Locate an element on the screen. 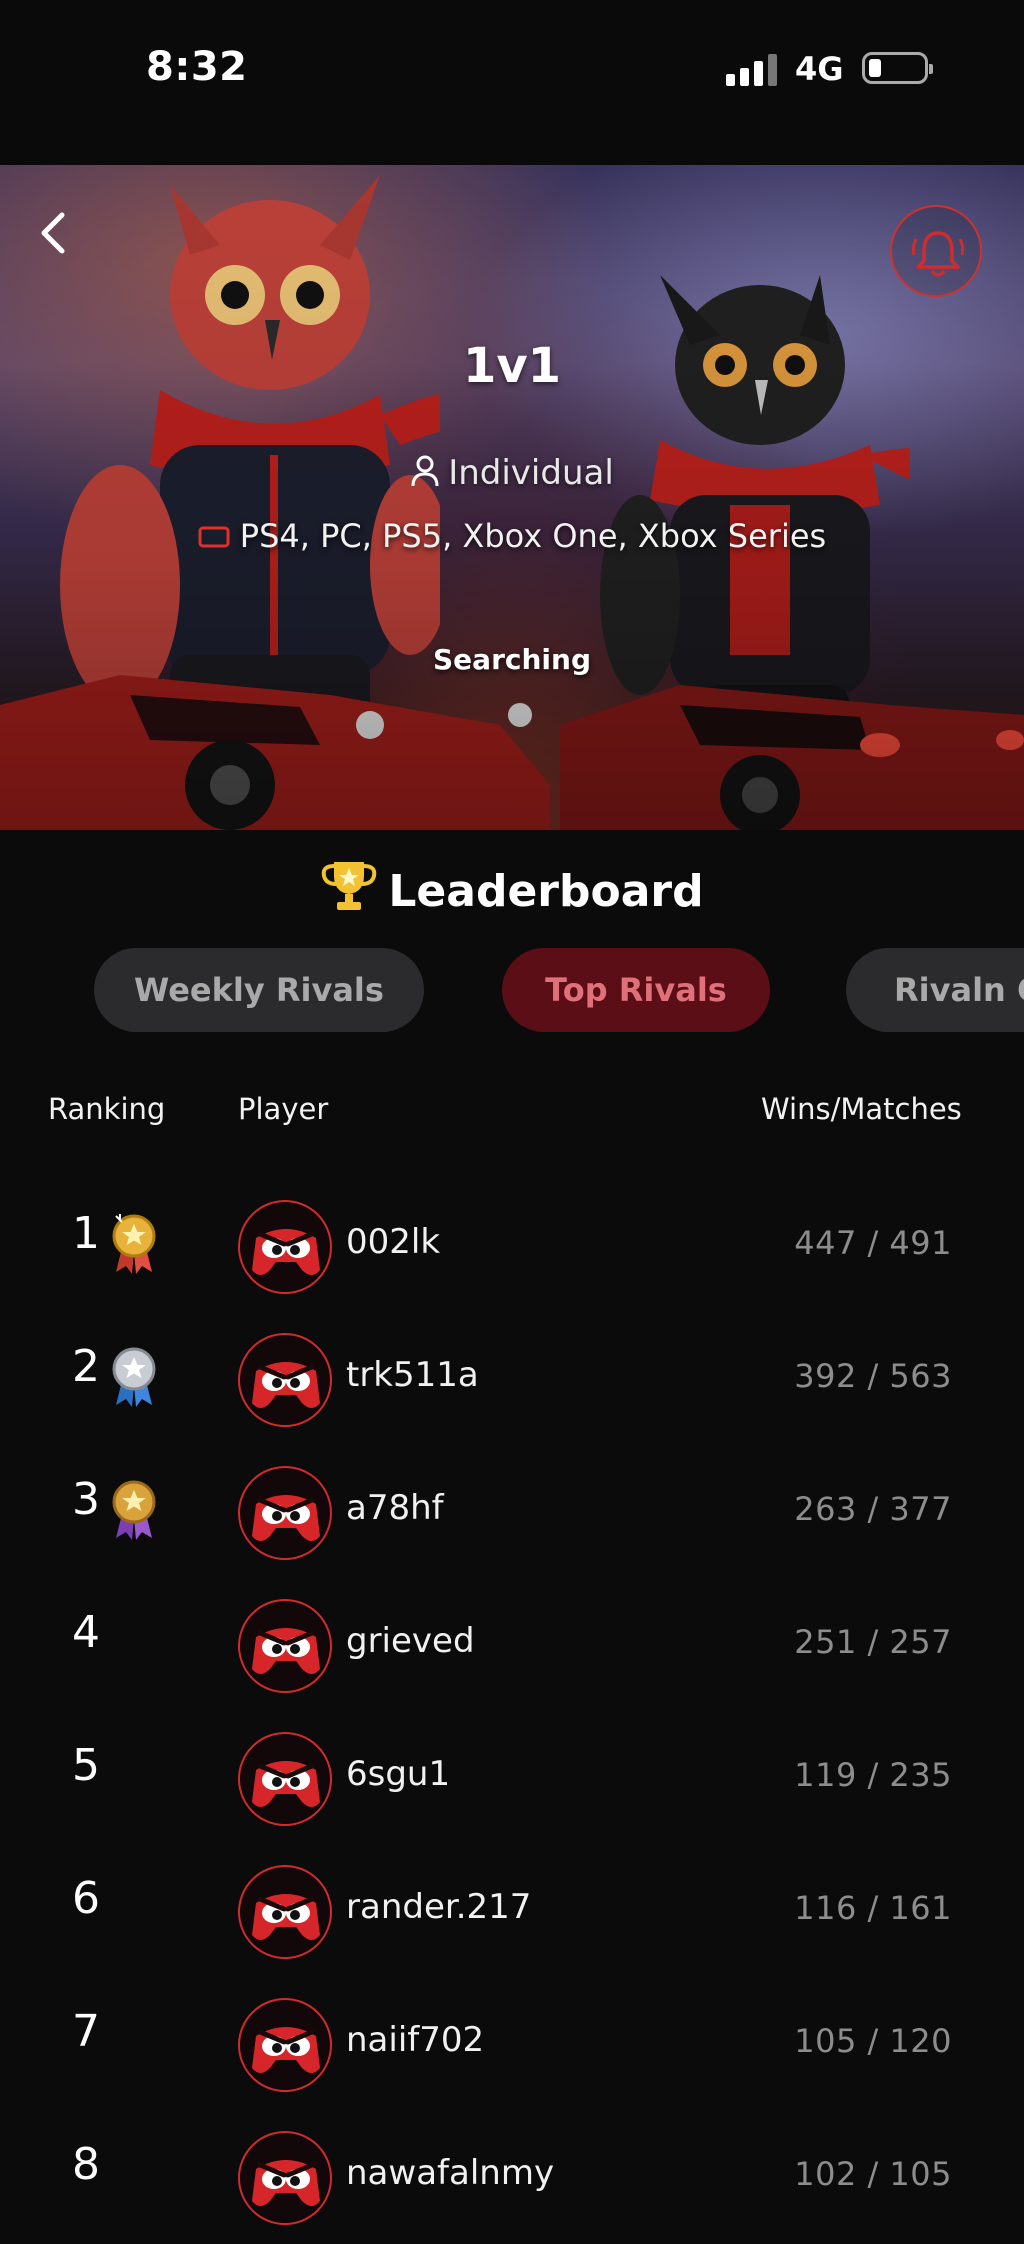 Image resolution: width=1024 pixels, height=2244 pixels. player-name: trk511a is located at coordinates (412, 1375).